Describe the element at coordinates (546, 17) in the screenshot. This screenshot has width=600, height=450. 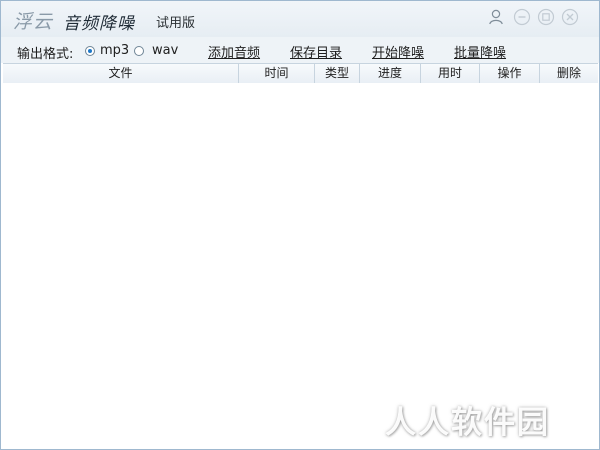
I see `restore-icon` at that location.